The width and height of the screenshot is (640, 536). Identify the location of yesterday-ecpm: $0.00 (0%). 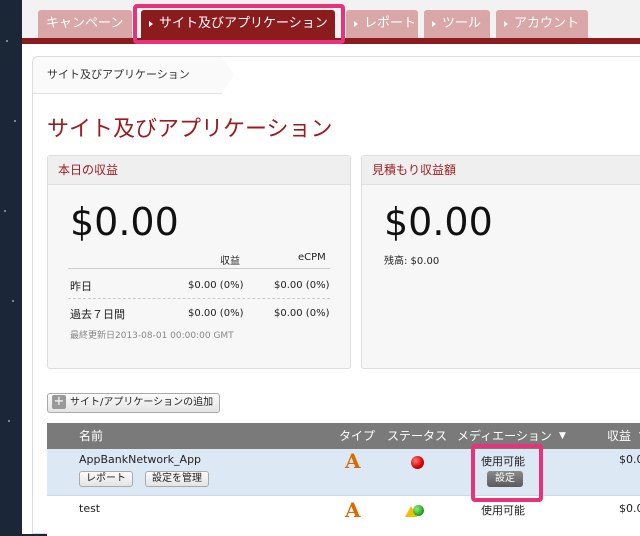
(302, 285).